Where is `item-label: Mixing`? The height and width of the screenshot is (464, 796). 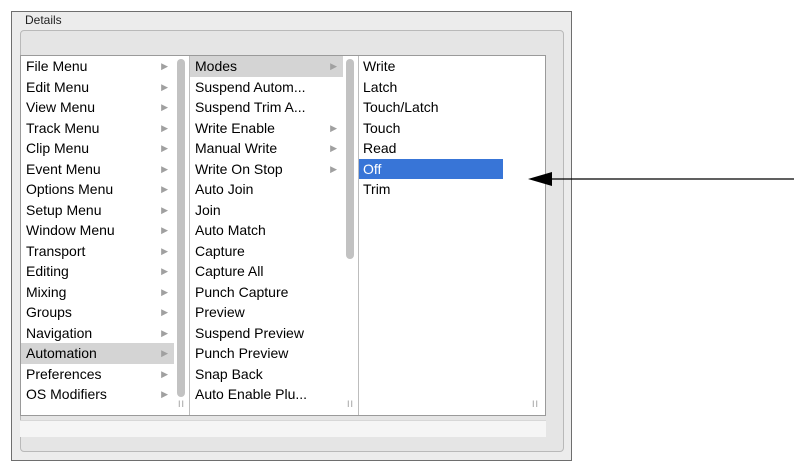
item-label: Mixing is located at coordinates (46, 291).